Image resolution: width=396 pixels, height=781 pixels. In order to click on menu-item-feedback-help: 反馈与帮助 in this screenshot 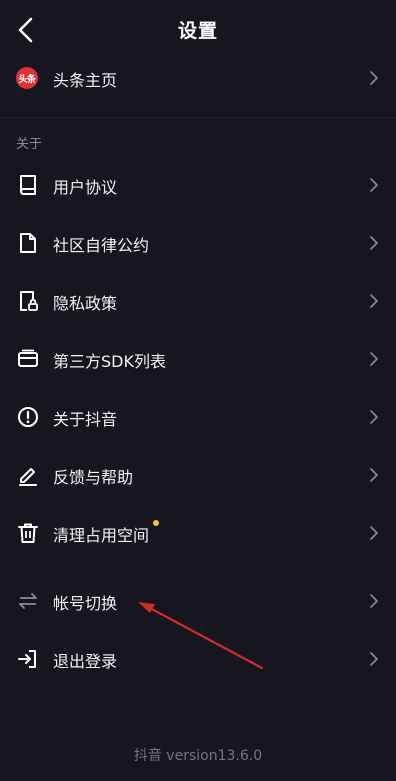, I will do `click(198, 475)`.